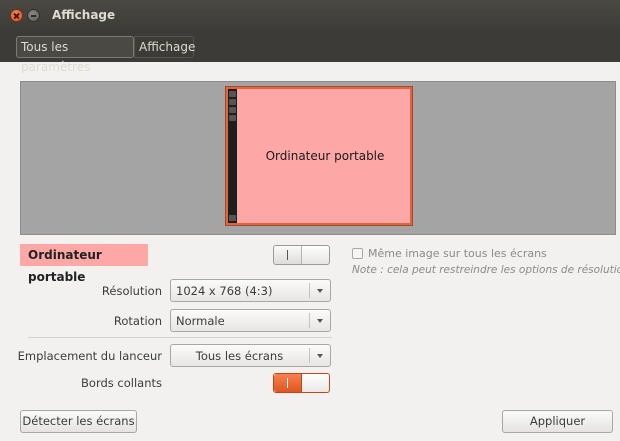 The height and width of the screenshot is (441, 620). I want to click on sticky-edges-switch, so click(301, 383).